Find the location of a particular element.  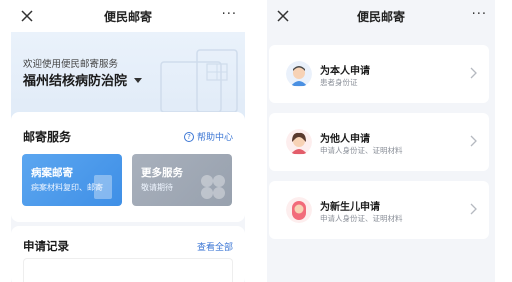

document-icon is located at coordinates (103, 187).